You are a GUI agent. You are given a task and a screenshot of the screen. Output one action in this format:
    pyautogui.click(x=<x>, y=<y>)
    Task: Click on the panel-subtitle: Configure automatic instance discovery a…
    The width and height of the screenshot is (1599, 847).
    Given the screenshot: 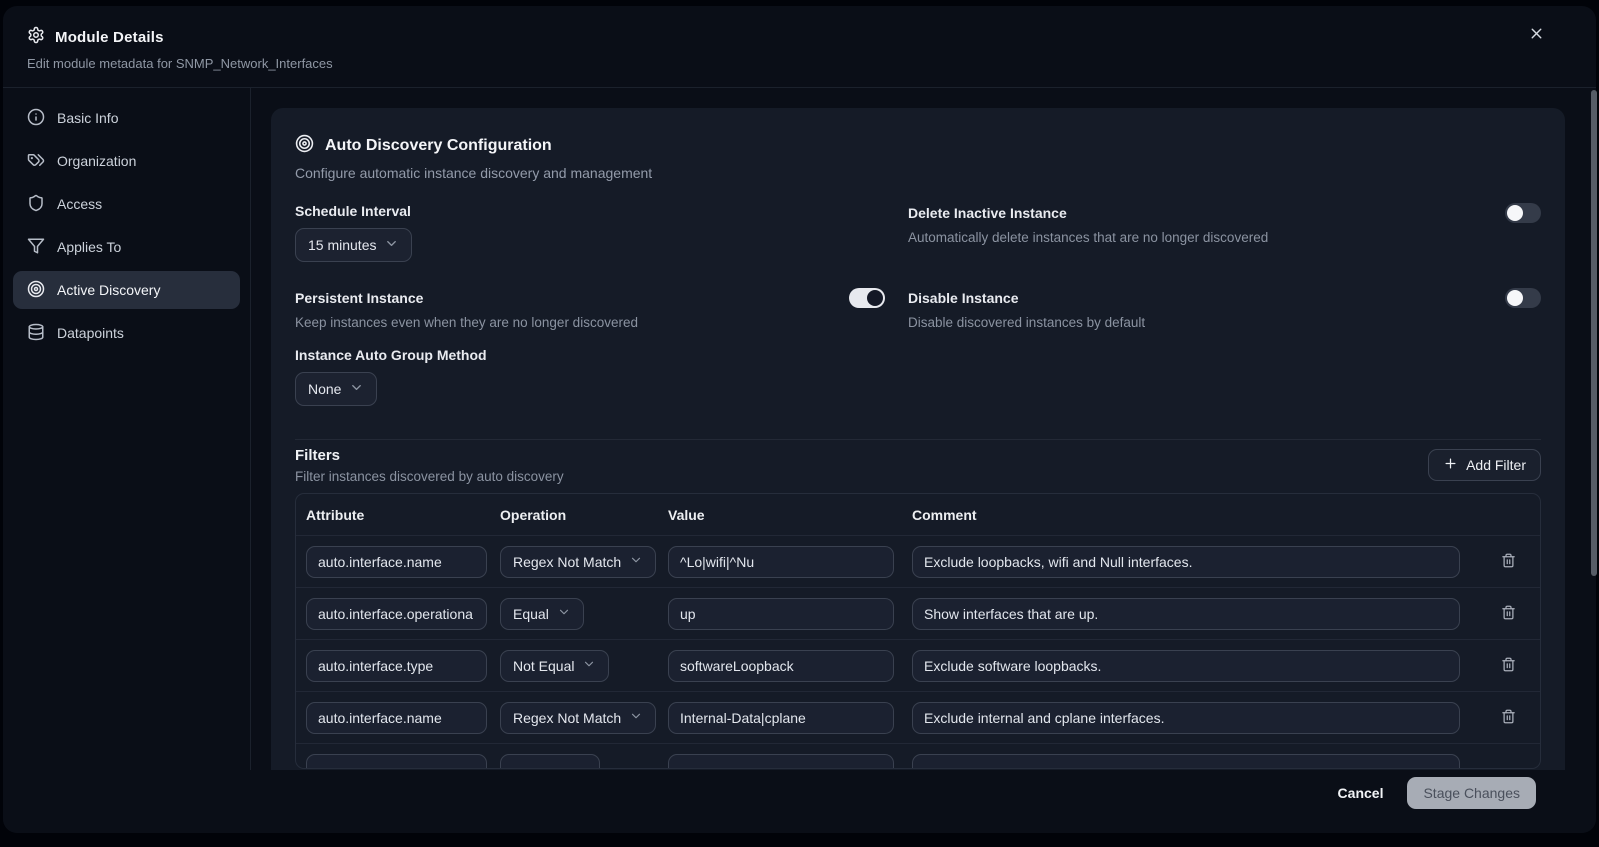 What is the action you would take?
    pyautogui.click(x=474, y=173)
    